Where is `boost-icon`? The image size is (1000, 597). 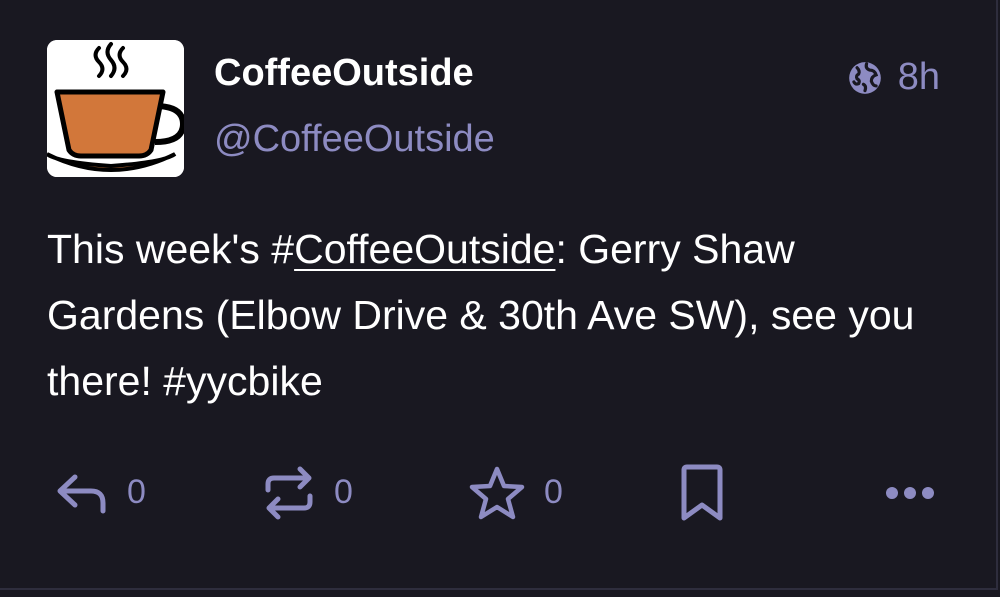 boost-icon is located at coordinates (289, 492).